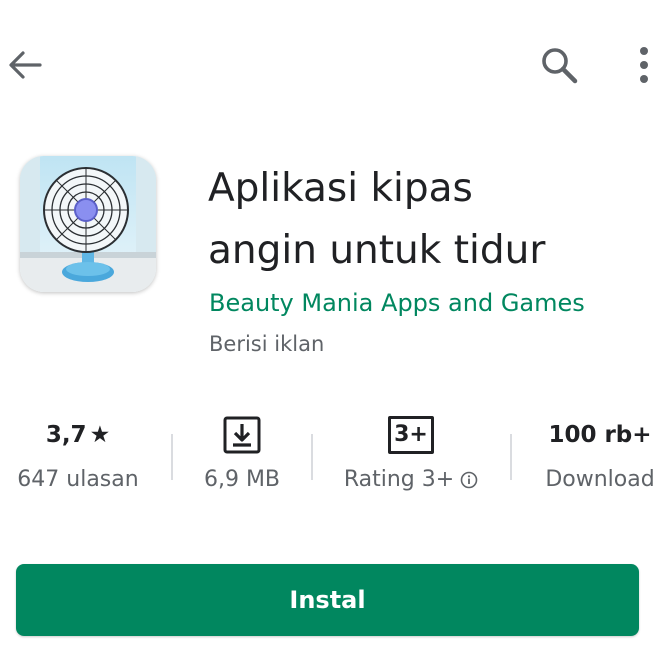  What do you see at coordinates (600, 479) in the screenshot?
I see `downloads-label: Download` at bounding box center [600, 479].